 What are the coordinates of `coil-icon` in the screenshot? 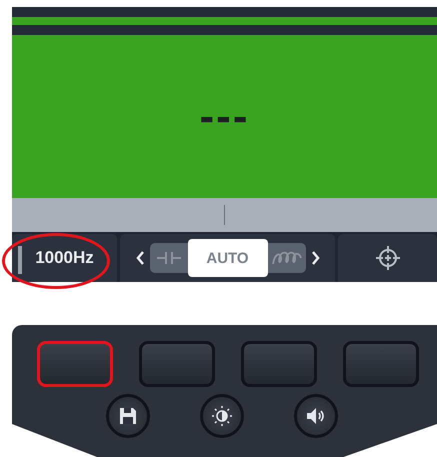 It's located at (287, 258).